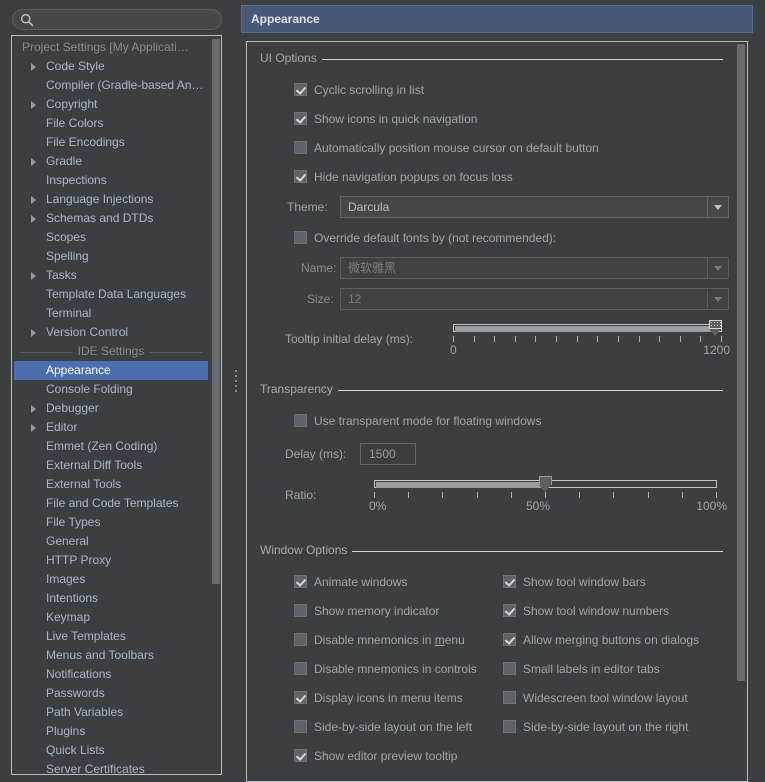  I want to click on sidebar-item-notifications: Notifications, so click(111, 674).